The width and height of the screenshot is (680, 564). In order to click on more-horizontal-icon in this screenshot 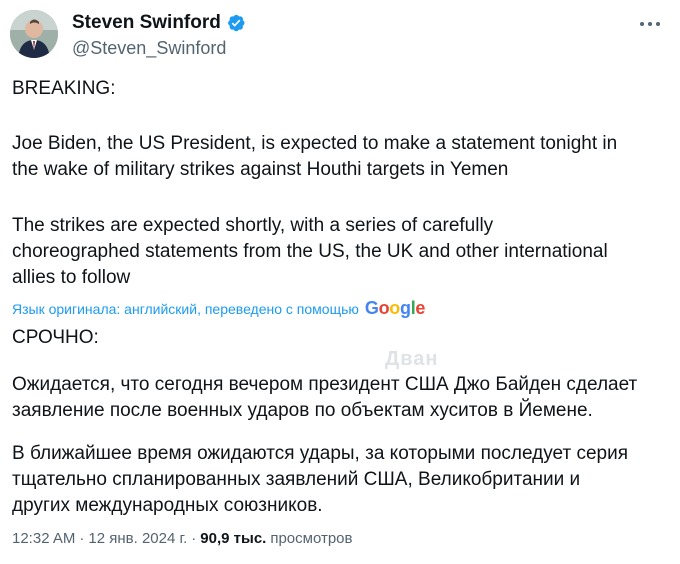, I will do `click(650, 24)`.